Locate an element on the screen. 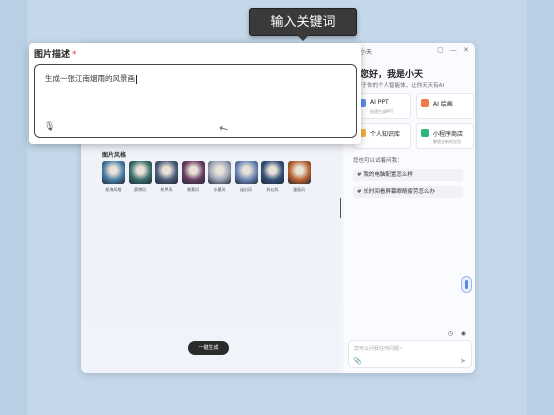 The width and height of the screenshot is (554, 415). style-option: 科幻风 is located at coordinates (272, 177).